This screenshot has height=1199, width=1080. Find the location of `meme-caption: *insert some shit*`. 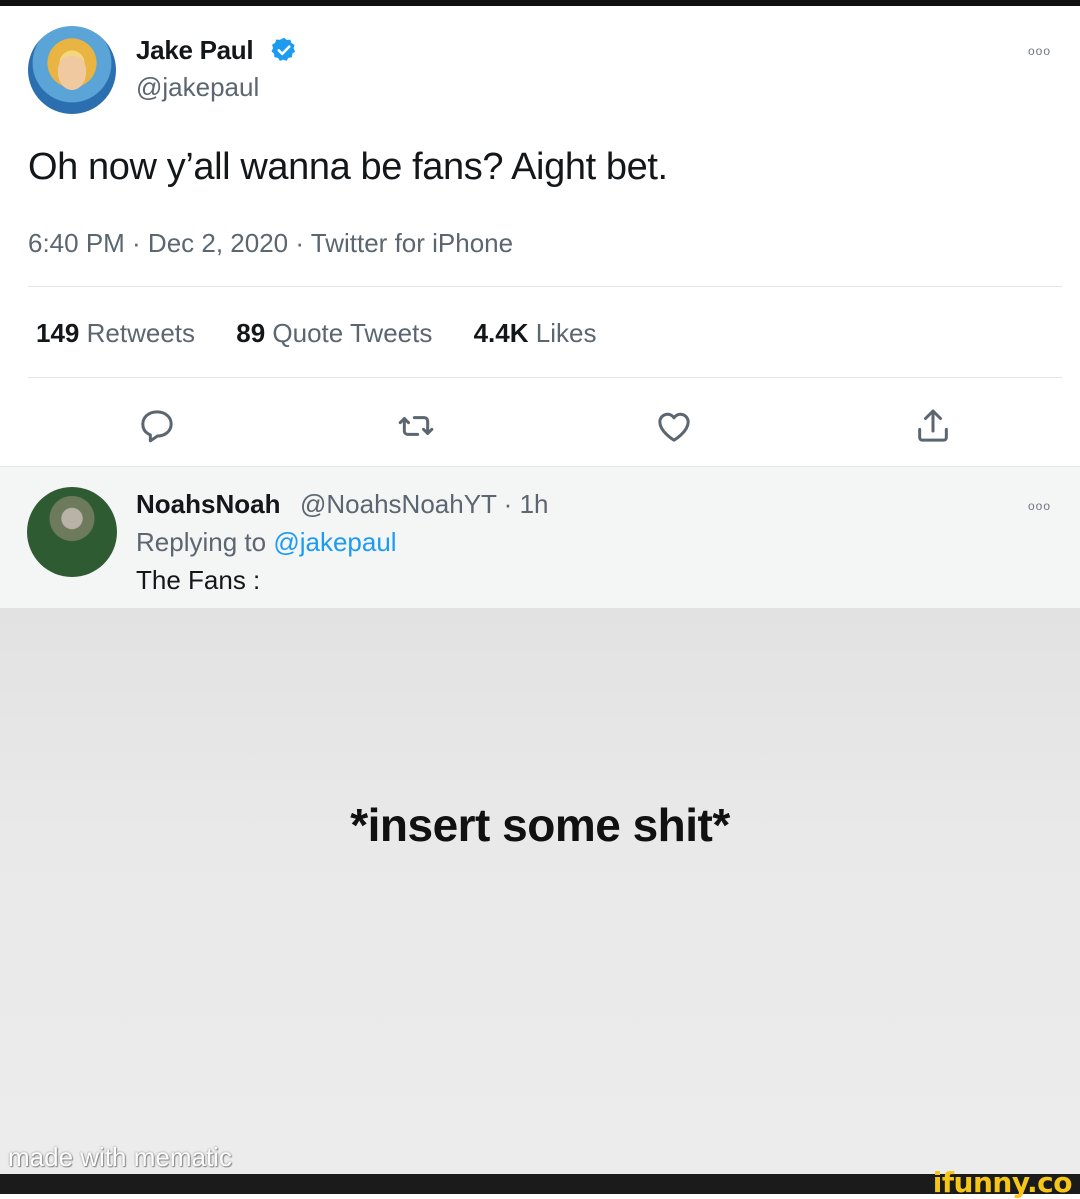

meme-caption: *insert some shit* is located at coordinates (540, 825).